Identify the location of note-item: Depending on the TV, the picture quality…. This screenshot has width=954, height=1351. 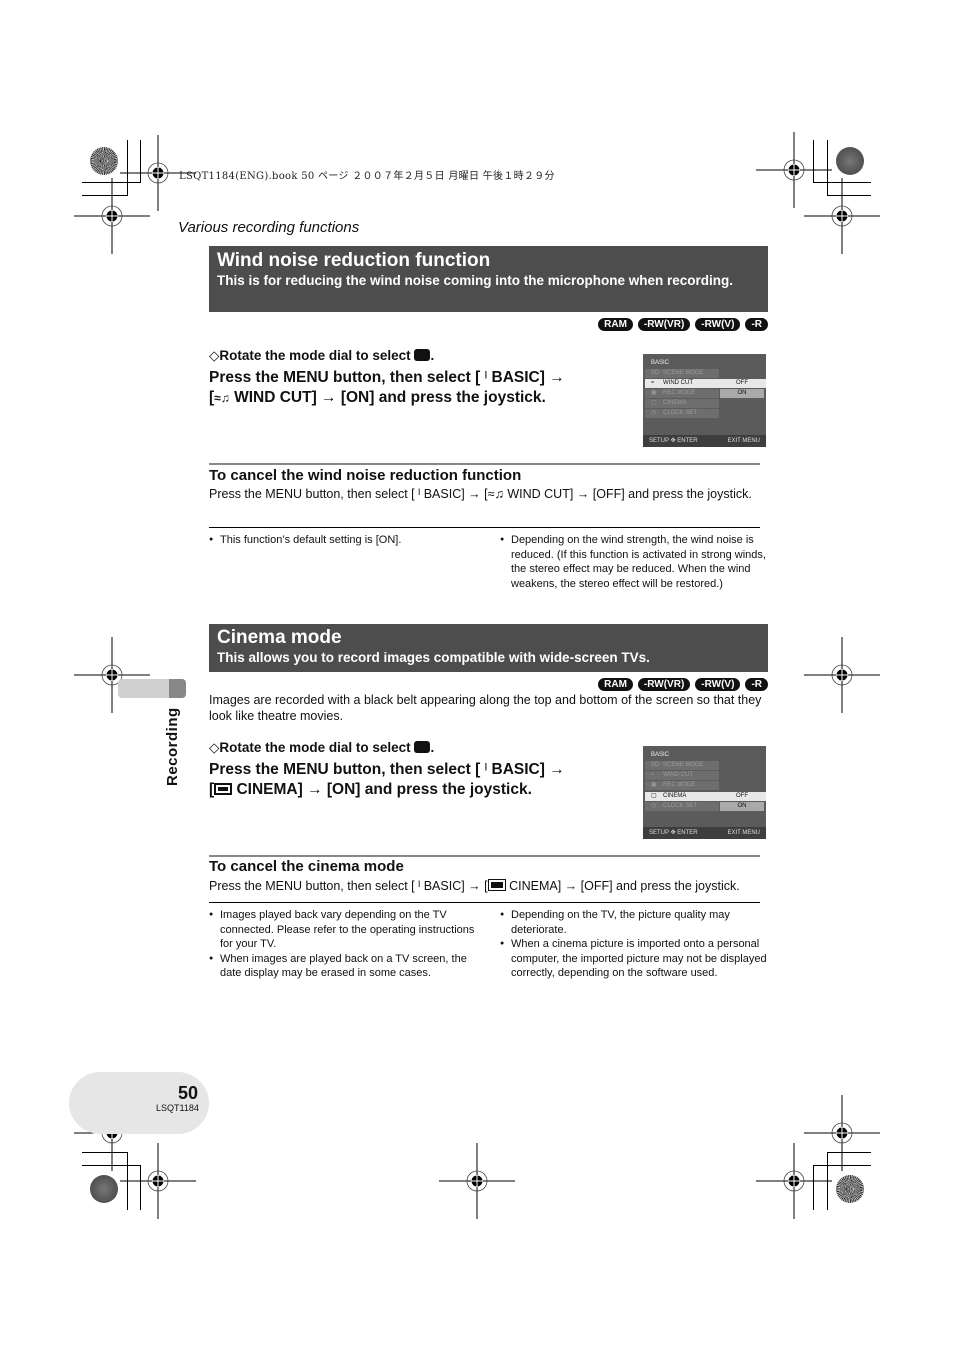
(634, 922).